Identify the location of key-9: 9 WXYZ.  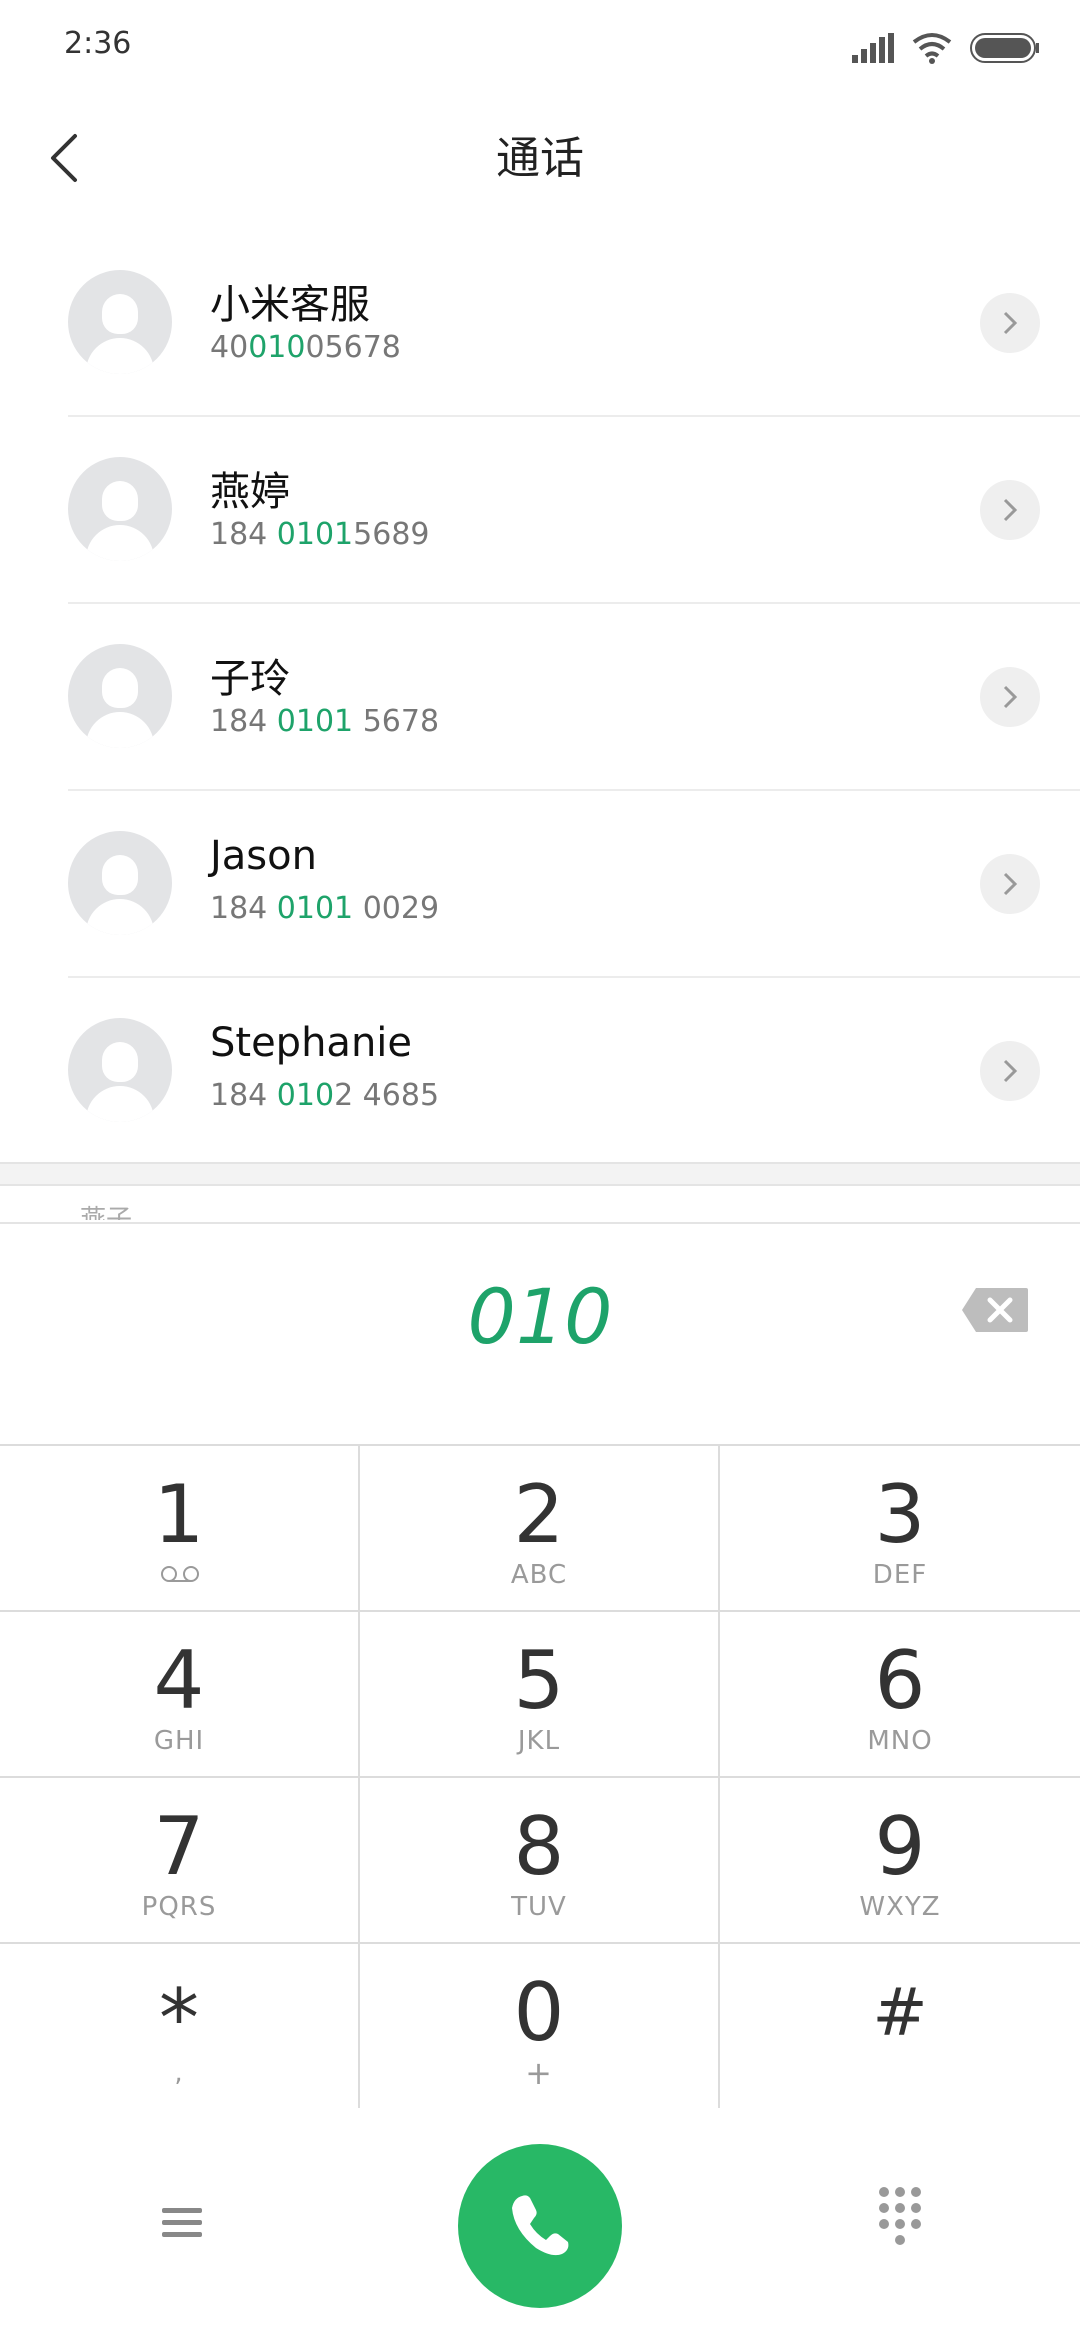
(900, 1861).